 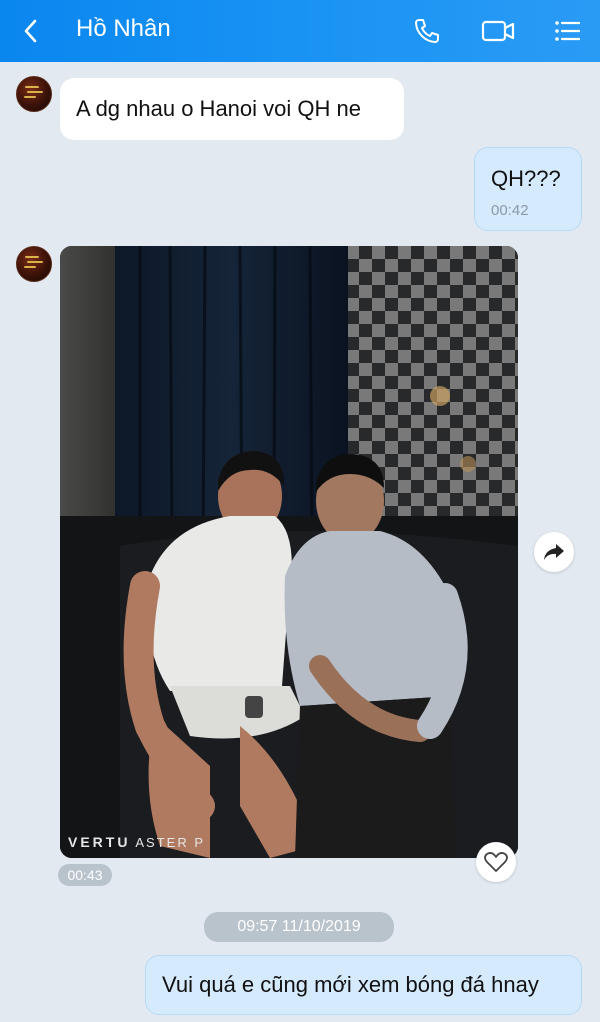 I want to click on back-button, so click(x=31, y=31).